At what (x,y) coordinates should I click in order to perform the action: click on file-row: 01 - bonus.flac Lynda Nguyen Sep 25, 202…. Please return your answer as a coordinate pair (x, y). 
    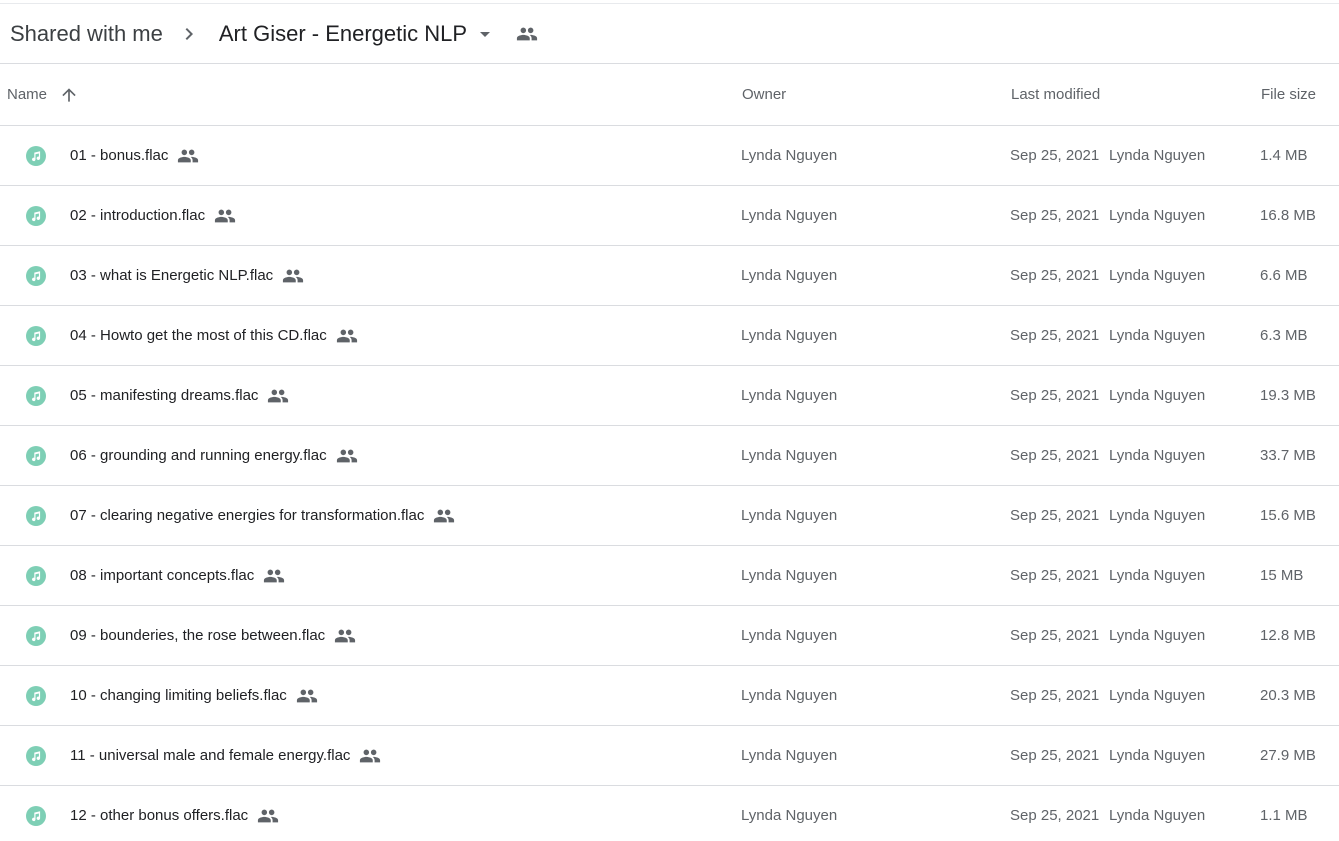
    Looking at the image, I should click on (669, 156).